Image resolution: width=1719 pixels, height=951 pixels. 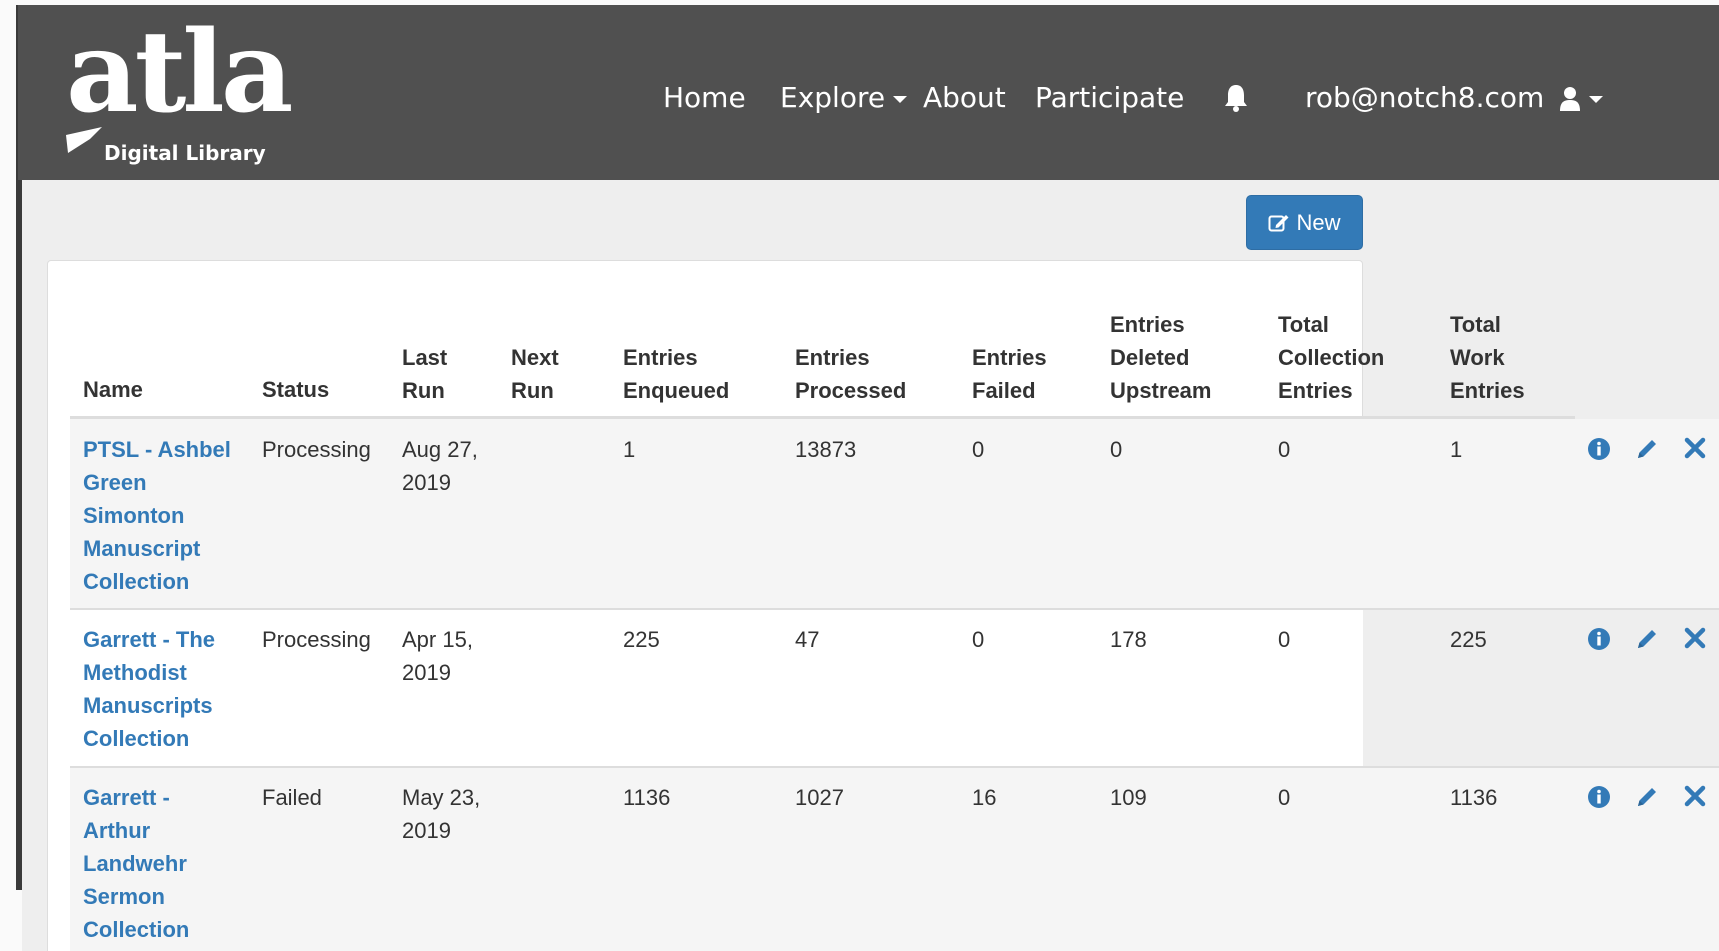 What do you see at coordinates (113, 389) in the screenshot?
I see `header-name: Name` at bounding box center [113, 389].